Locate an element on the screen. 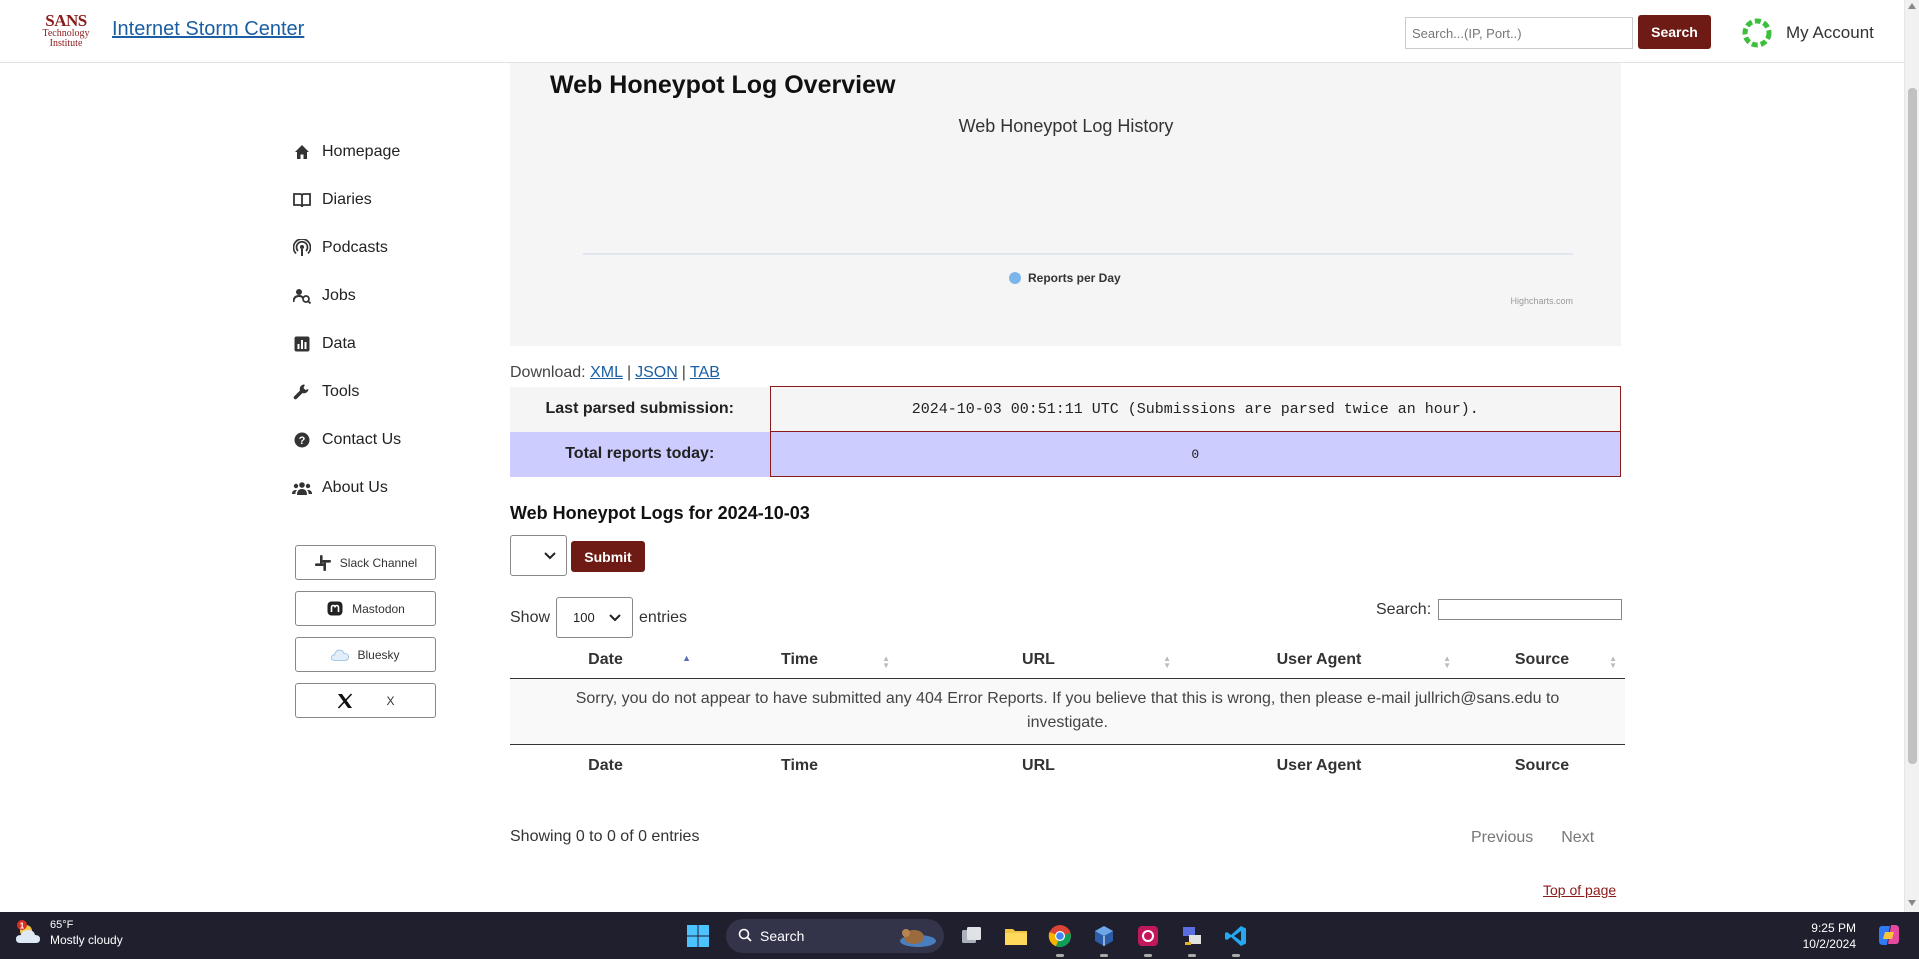 The image size is (1919, 959). previous-page-button: Previous is located at coordinates (1502, 838).